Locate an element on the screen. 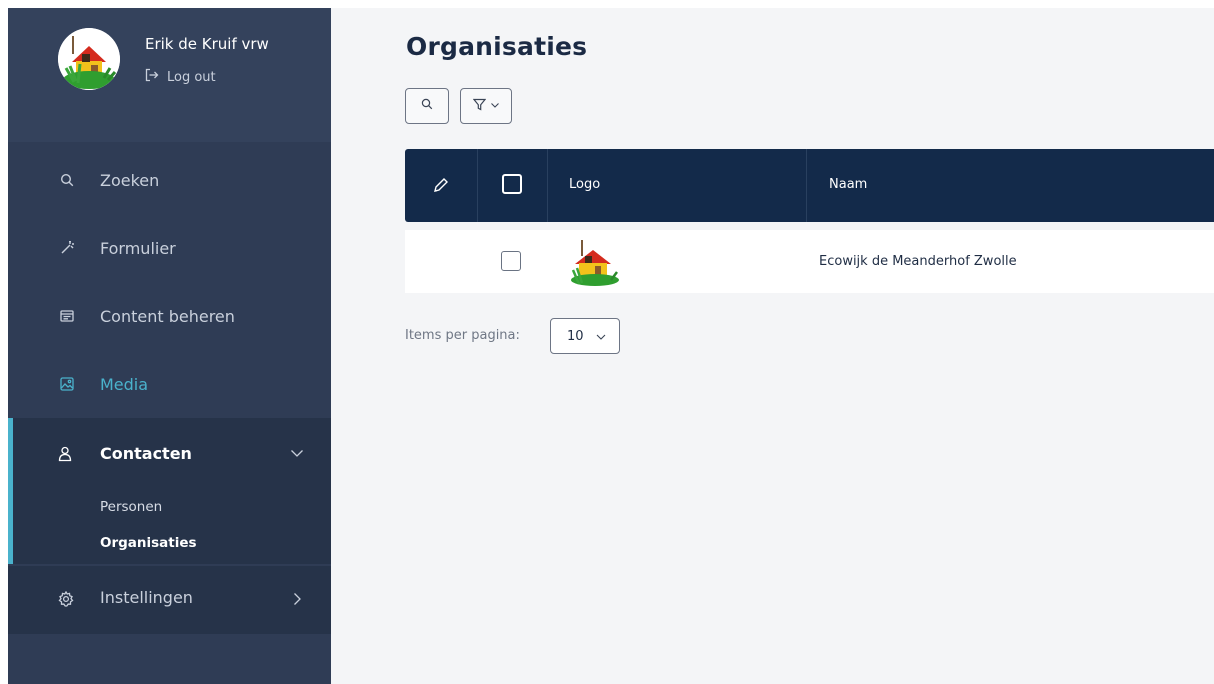 The image size is (1214, 684). table-row: Ecowijk de Meanderhof Zwolle is located at coordinates (809, 261).